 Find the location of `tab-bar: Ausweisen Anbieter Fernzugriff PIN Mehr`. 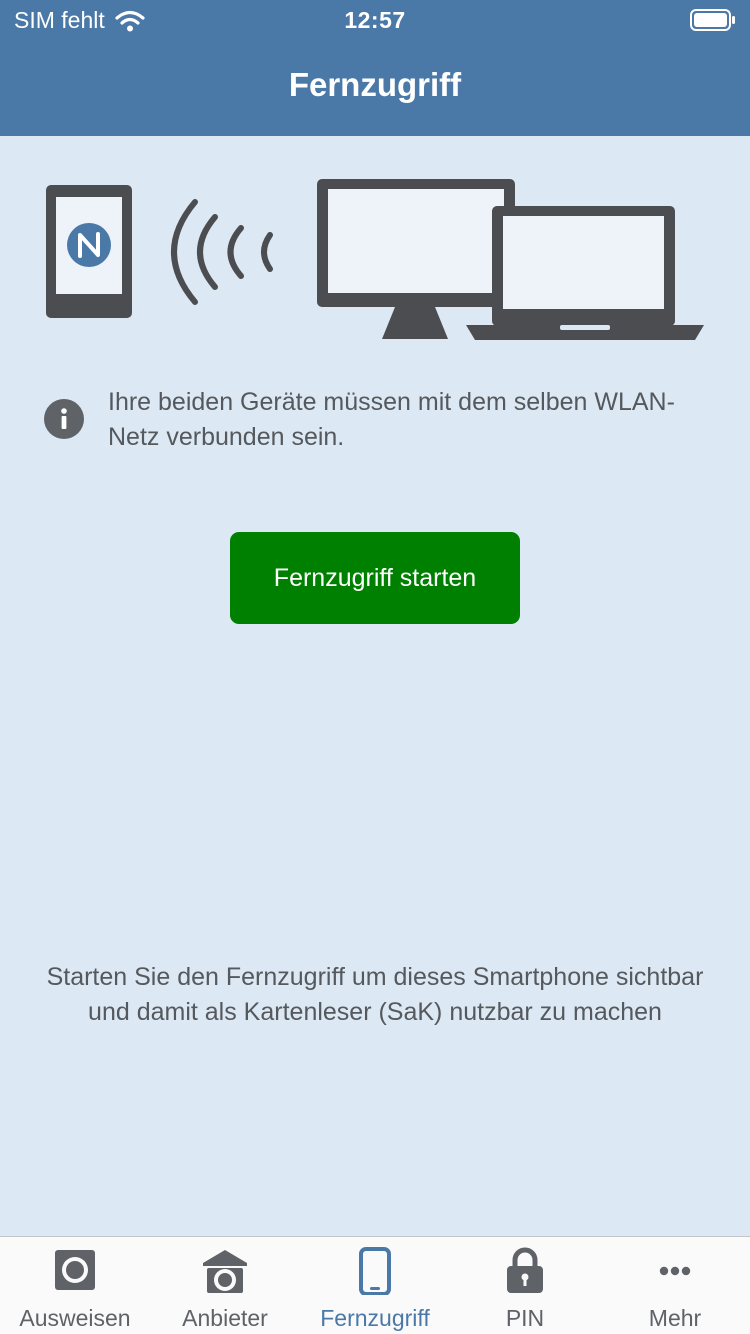

tab-bar: Ausweisen Anbieter Fernzugriff PIN Mehr is located at coordinates (375, 1285).